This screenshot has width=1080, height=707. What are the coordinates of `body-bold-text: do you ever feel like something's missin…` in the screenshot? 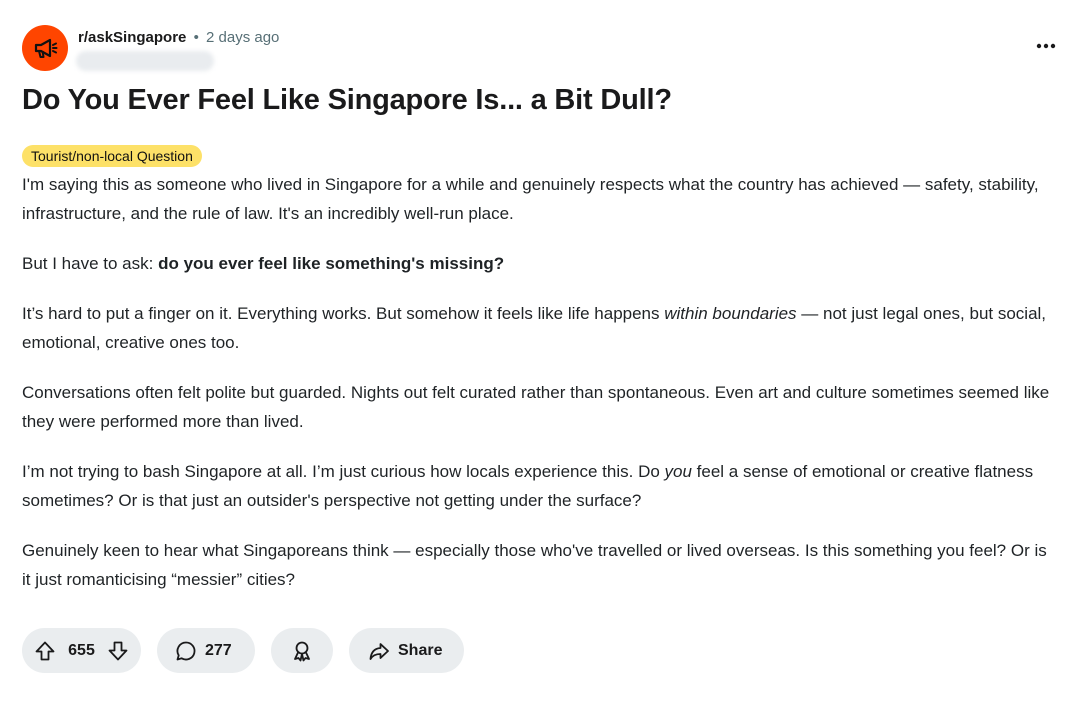 It's located at (331, 263).